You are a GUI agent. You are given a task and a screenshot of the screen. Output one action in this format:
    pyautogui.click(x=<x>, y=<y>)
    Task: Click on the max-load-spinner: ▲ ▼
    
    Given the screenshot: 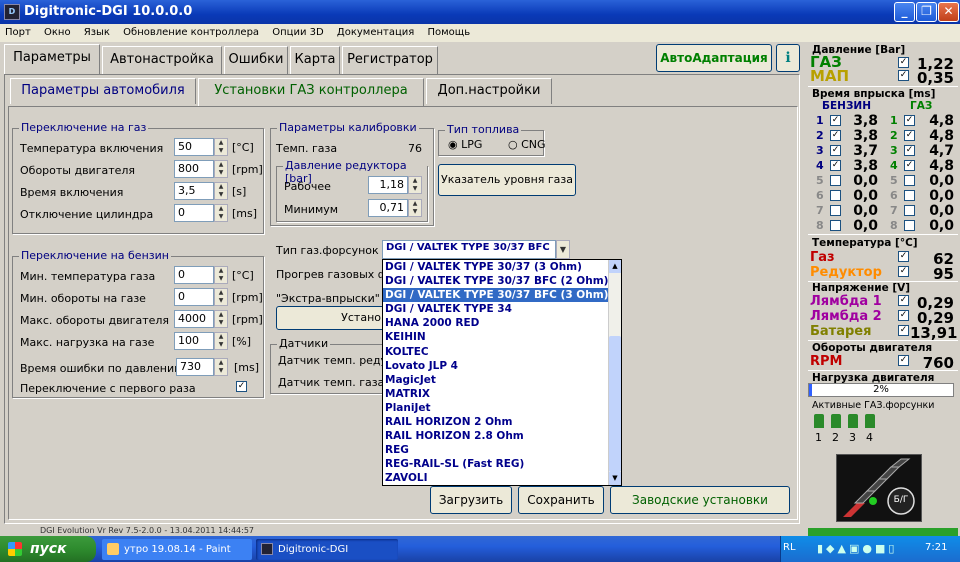 What is the action you would take?
    pyautogui.click(x=221, y=341)
    